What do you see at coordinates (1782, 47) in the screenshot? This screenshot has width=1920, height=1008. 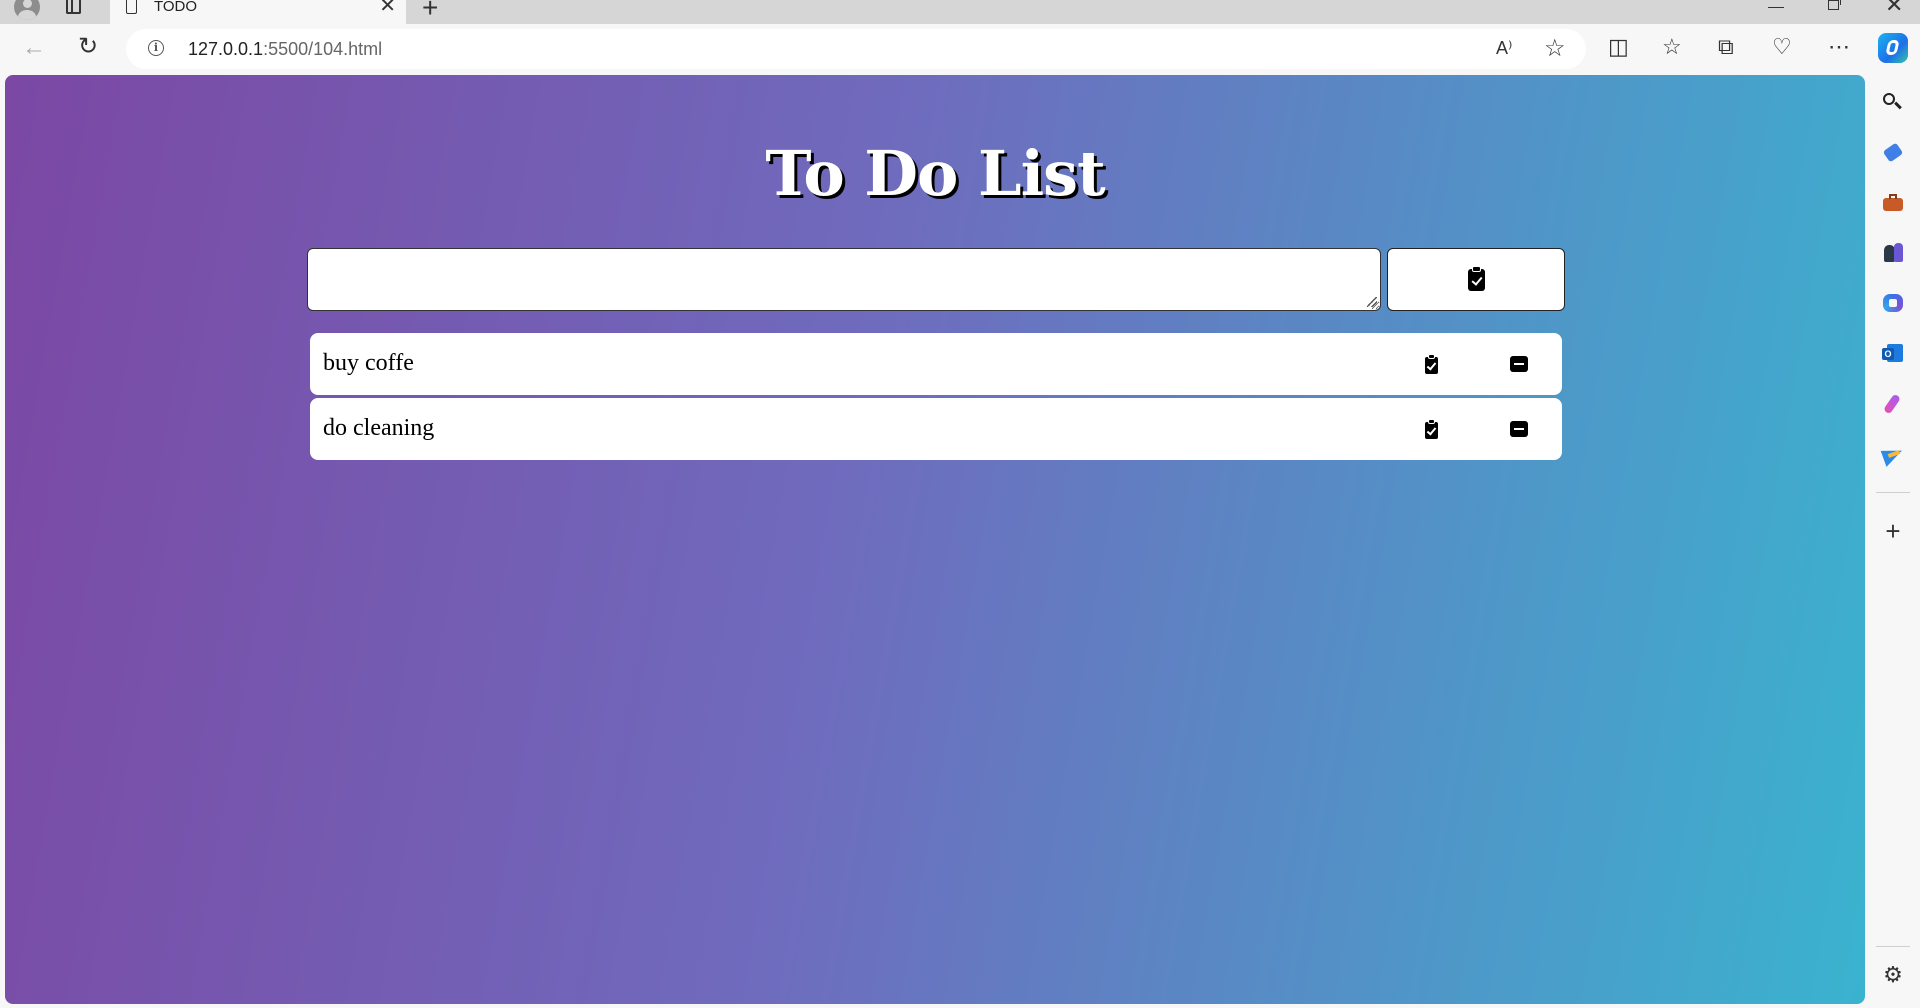 I see `browser-essentials-icon: ♡` at bounding box center [1782, 47].